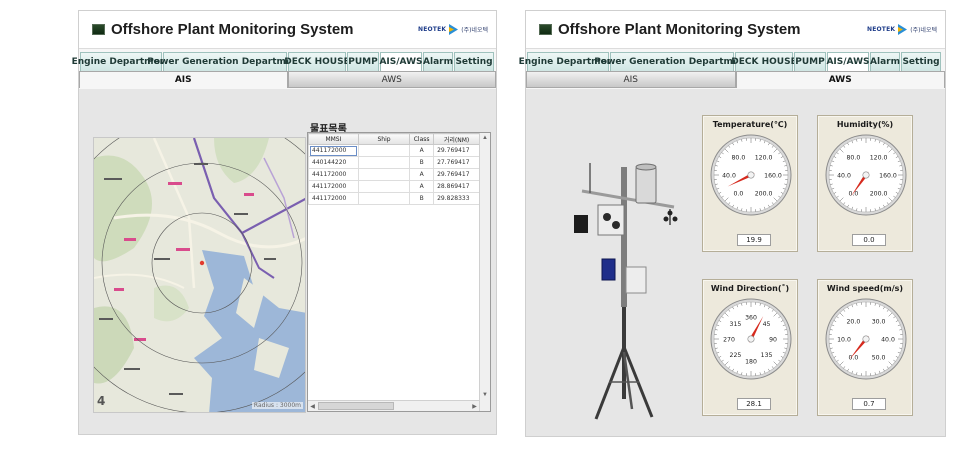  What do you see at coordinates (456, 186) in the screenshot?
I see `cell-distance: 28.869417` at bounding box center [456, 186].